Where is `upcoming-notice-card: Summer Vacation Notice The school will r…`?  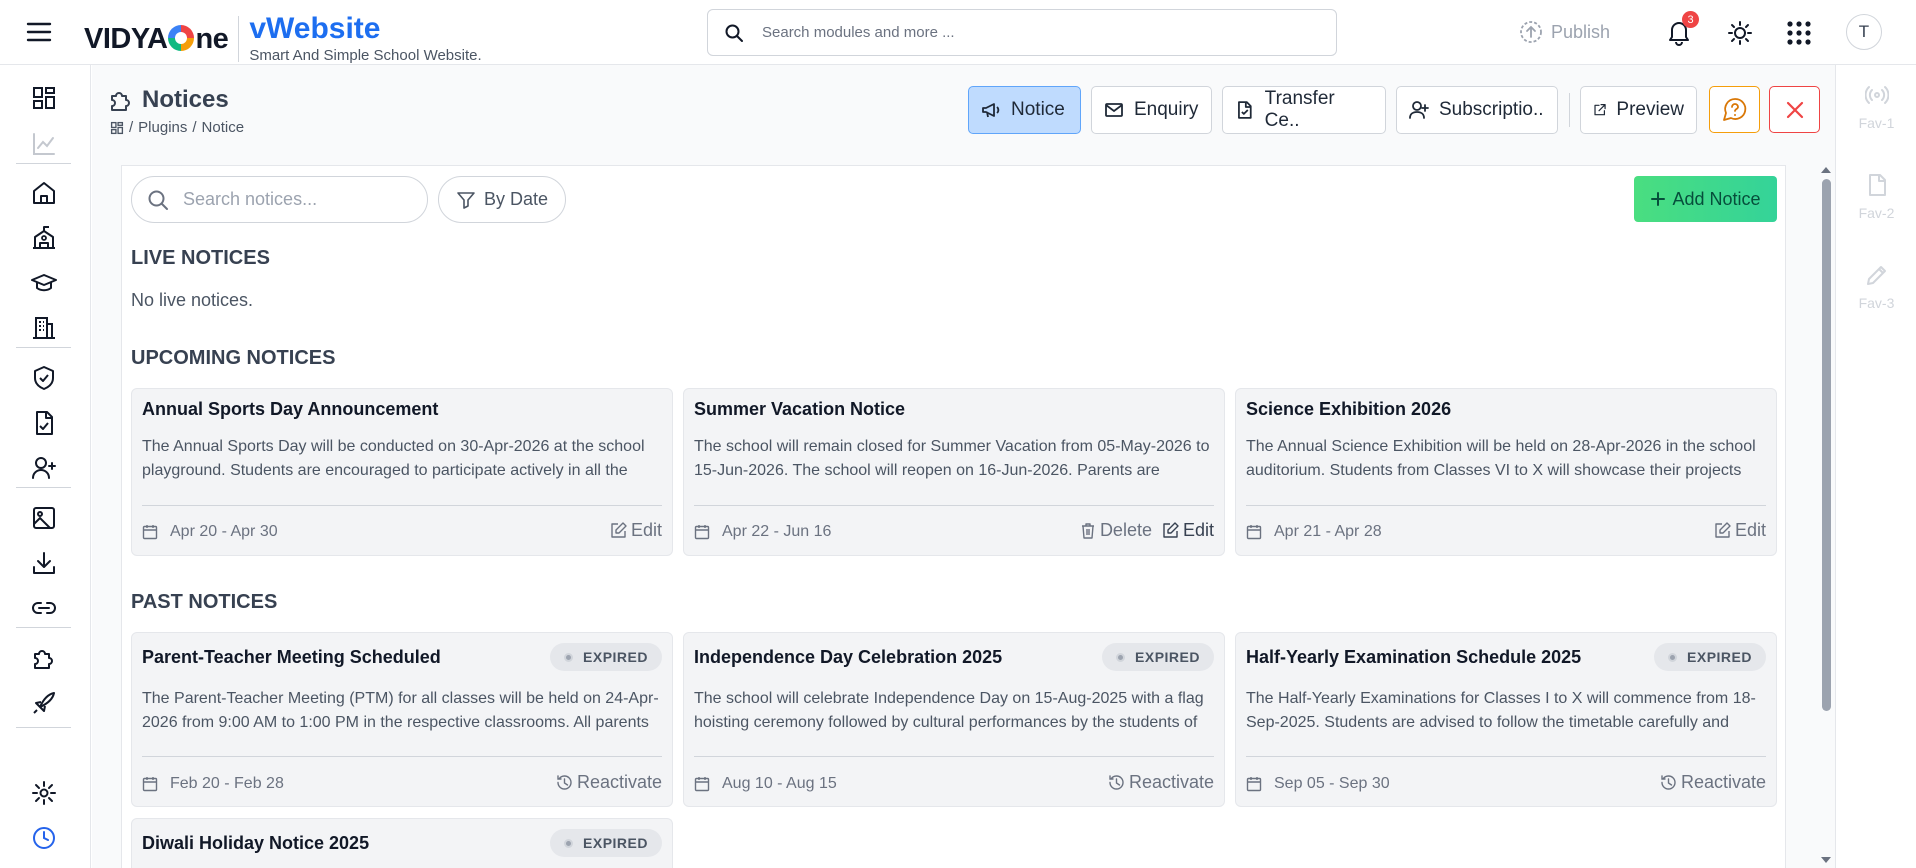 upcoming-notice-card: Summer Vacation Notice The school will r… is located at coordinates (954, 472).